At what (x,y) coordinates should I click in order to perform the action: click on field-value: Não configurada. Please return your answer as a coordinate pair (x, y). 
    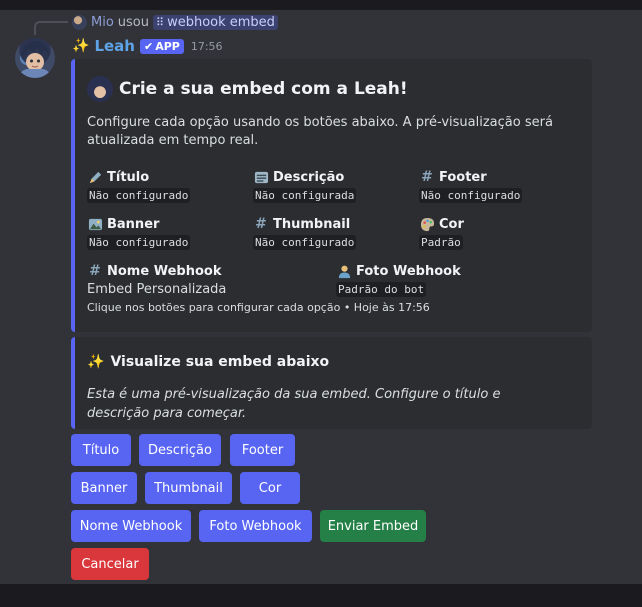
    Looking at the image, I should click on (305, 195).